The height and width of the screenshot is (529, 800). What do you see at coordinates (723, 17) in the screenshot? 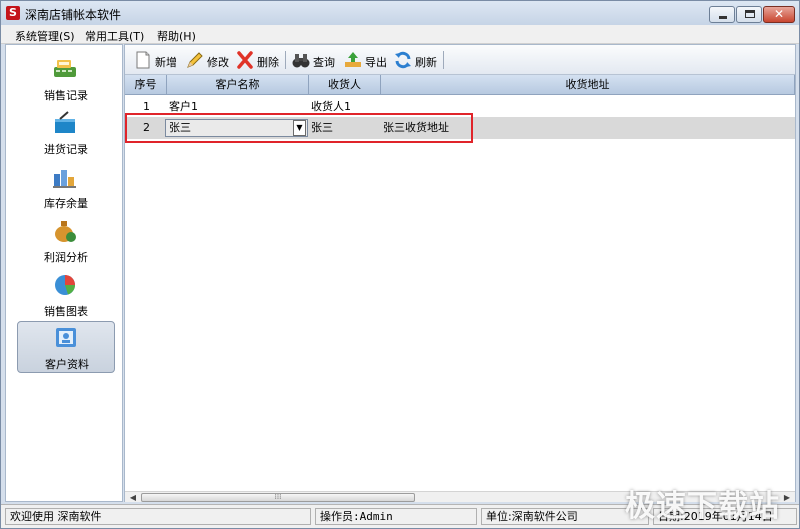
I see `minimize-icon` at bounding box center [723, 17].